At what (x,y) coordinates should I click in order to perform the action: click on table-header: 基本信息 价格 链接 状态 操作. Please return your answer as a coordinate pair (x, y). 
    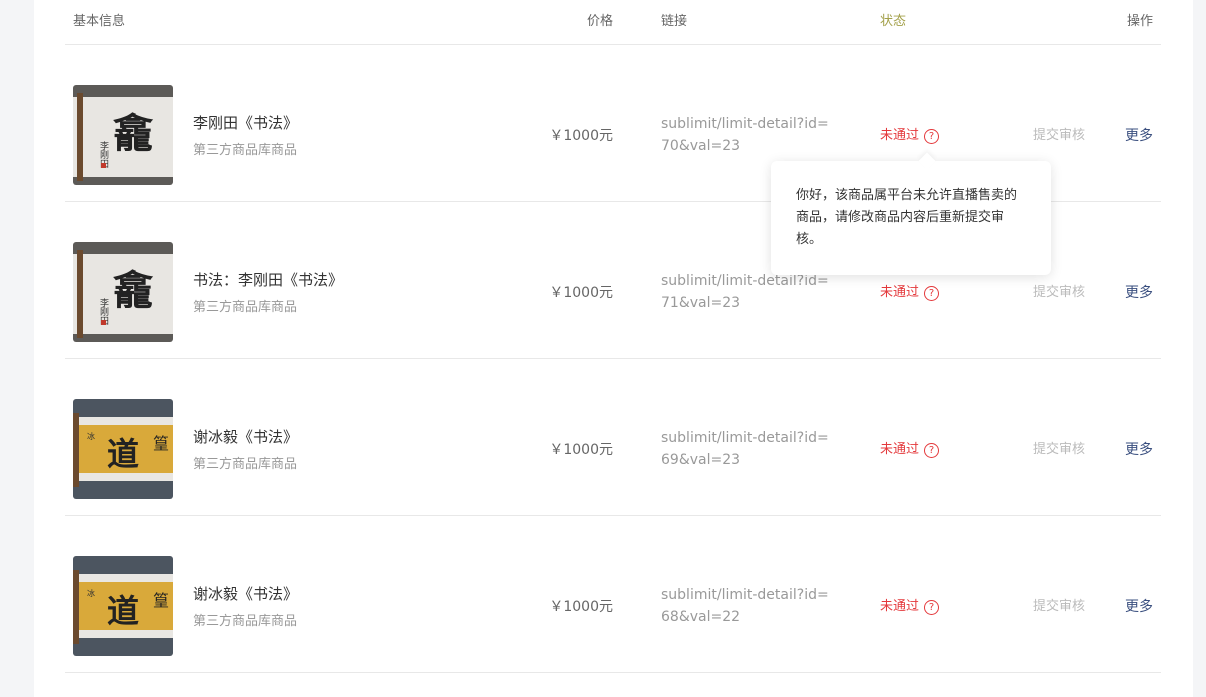
    Looking at the image, I should click on (613, 22).